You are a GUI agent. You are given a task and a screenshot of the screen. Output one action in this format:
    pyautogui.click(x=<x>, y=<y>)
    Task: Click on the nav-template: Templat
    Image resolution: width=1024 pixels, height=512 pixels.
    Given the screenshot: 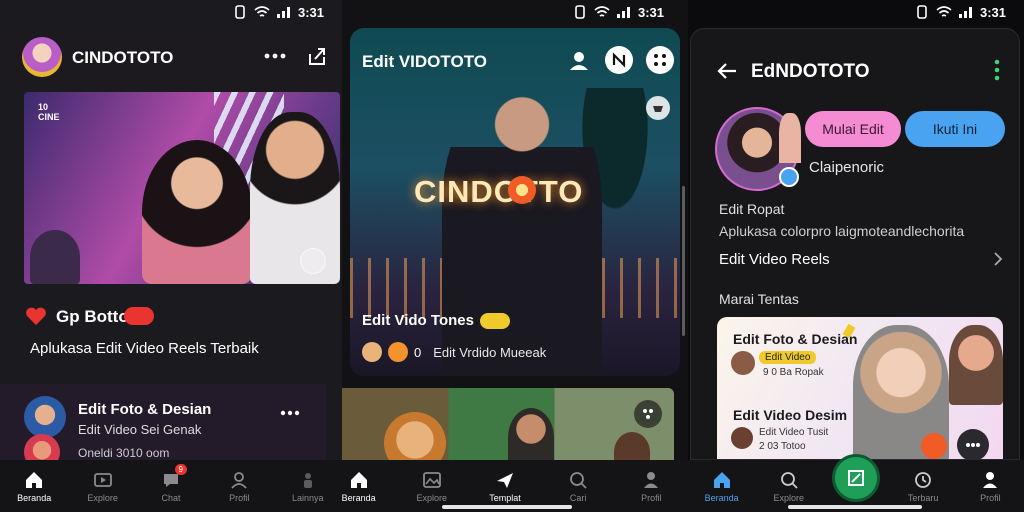 What is the action you would take?
    pyautogui.click(x=505, y=486)
    